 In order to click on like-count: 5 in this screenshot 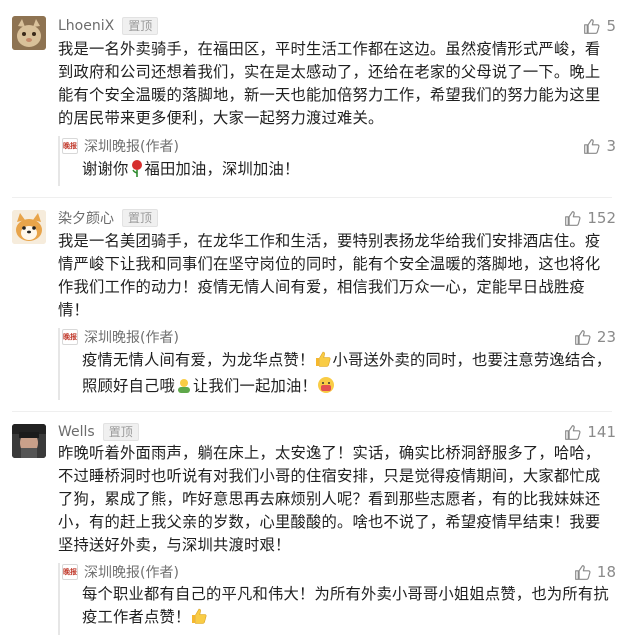, I will do `click(611, 26)`.